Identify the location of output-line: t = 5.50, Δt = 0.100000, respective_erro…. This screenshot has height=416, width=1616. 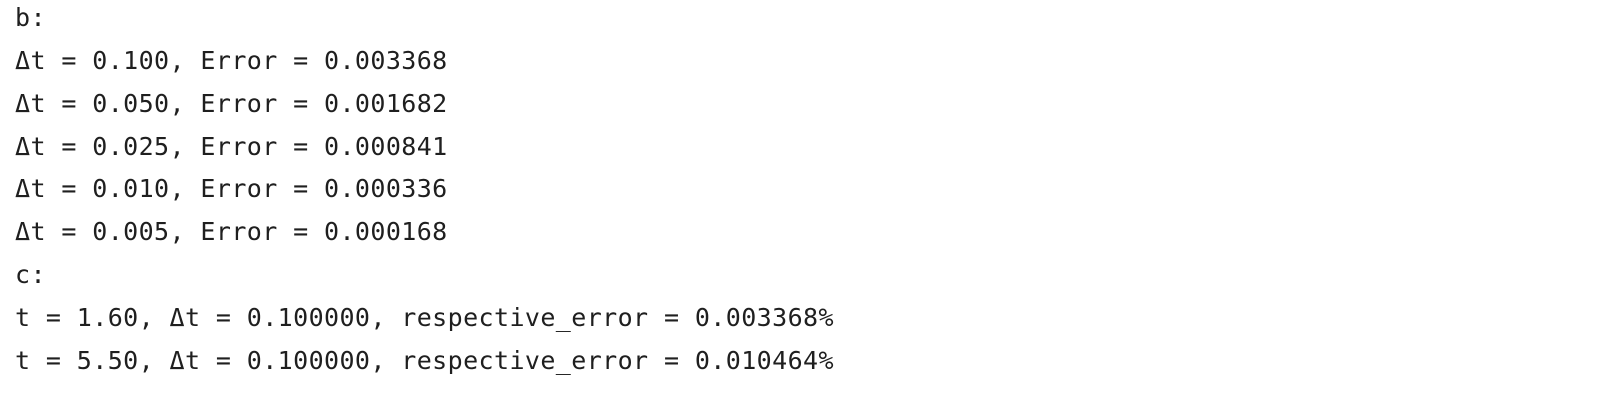
(424, 360).